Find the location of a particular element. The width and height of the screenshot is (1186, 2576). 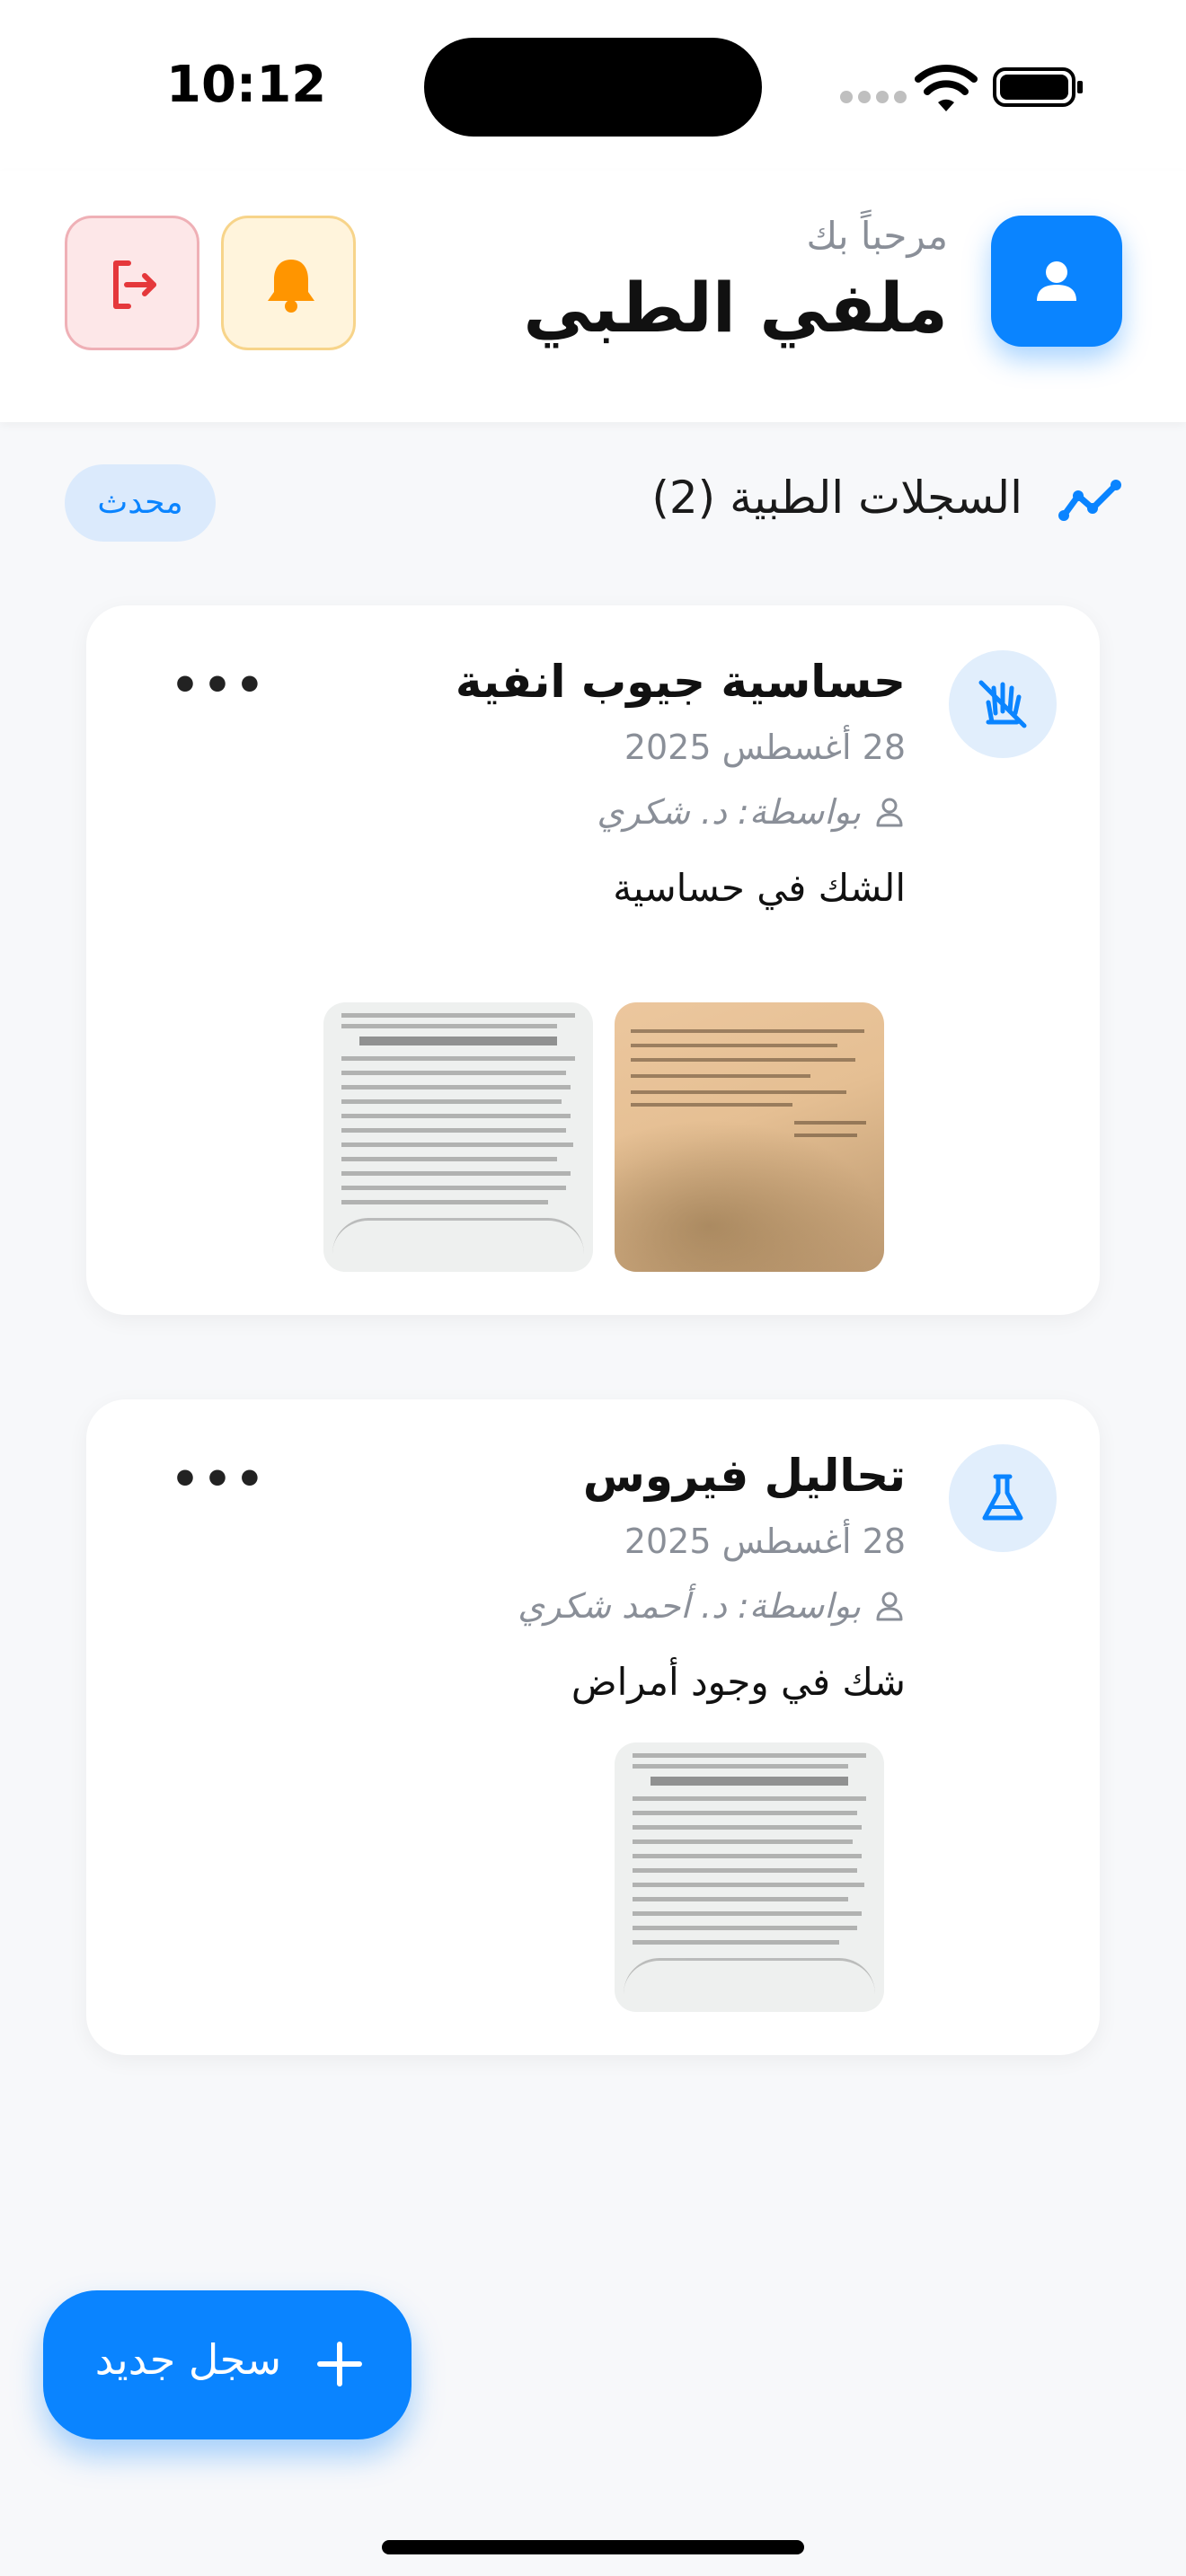

status-bar: 10:12 is located at coordinates (593, 85).